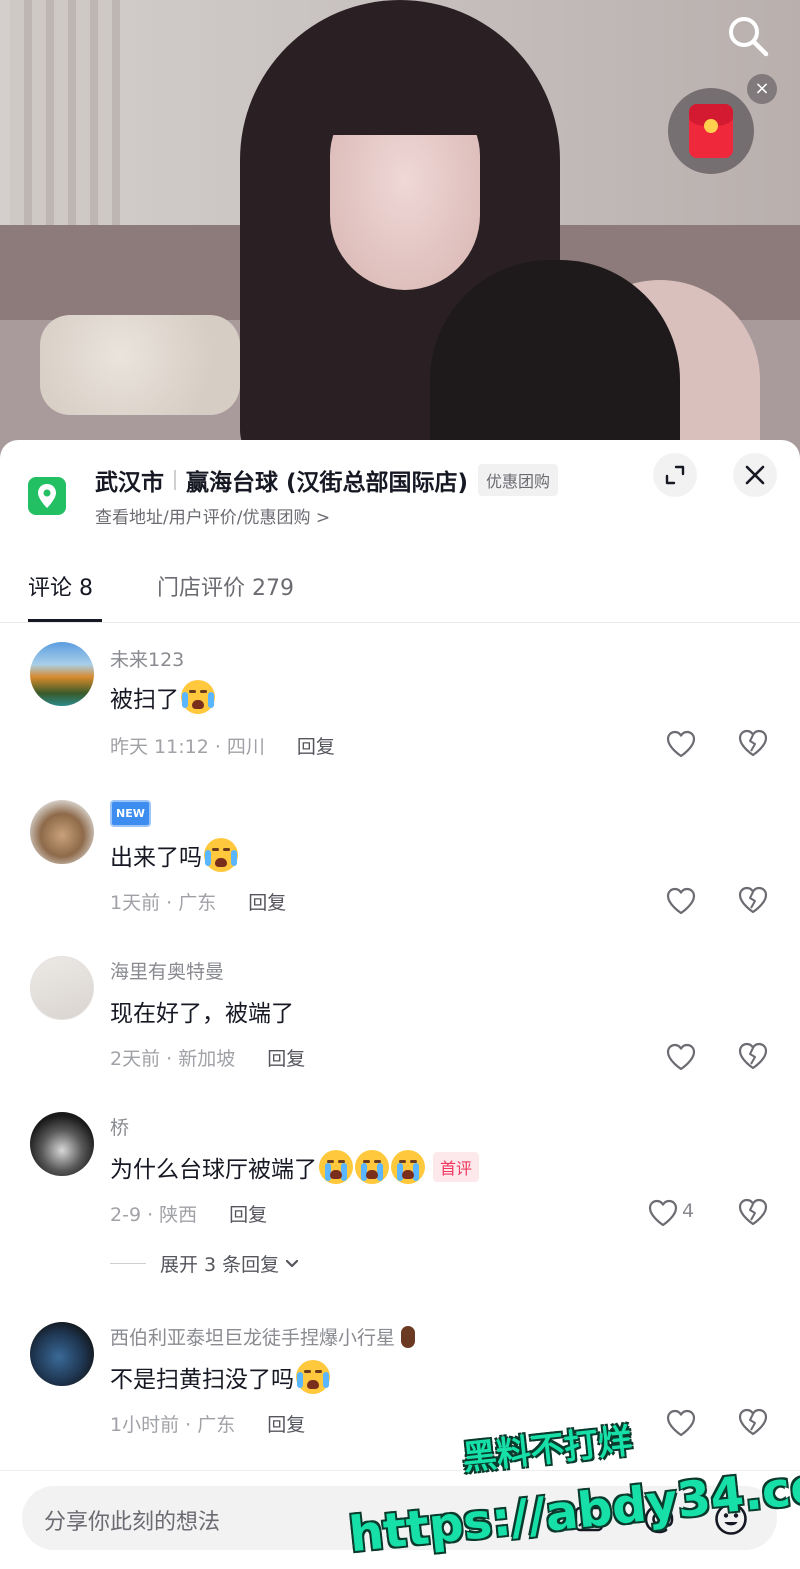 The width and height of the screenshot is (800, 1569). Describe the element at coordinates (202, 1380) in the screenshot. I see `comment-text-content: 不是扫黄扫没了吗` at that location.